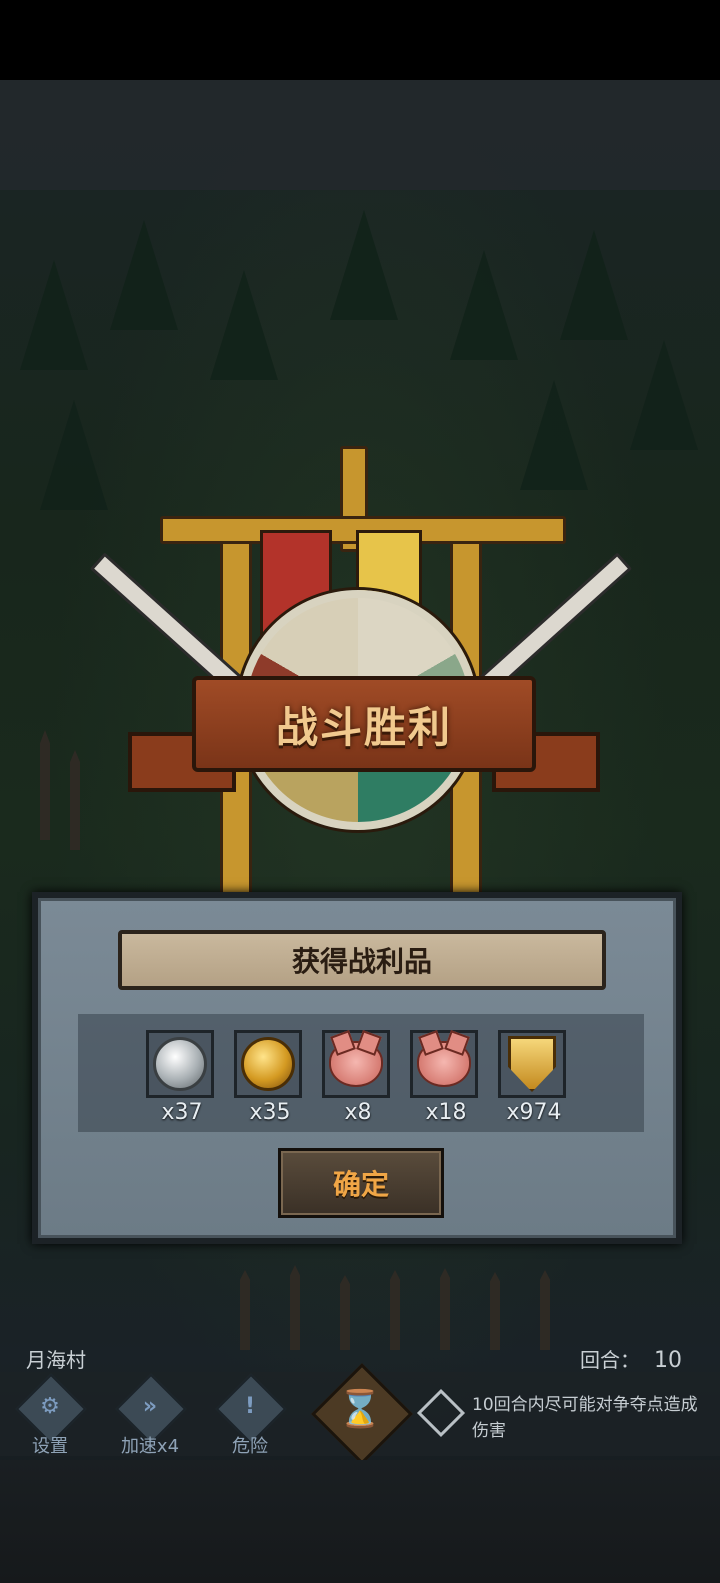 This screenshot has width=720, height=1583. Describe the element at coordinates (182, 1112) in the screenshot. I see `loot-item-qty: x37` at that location.